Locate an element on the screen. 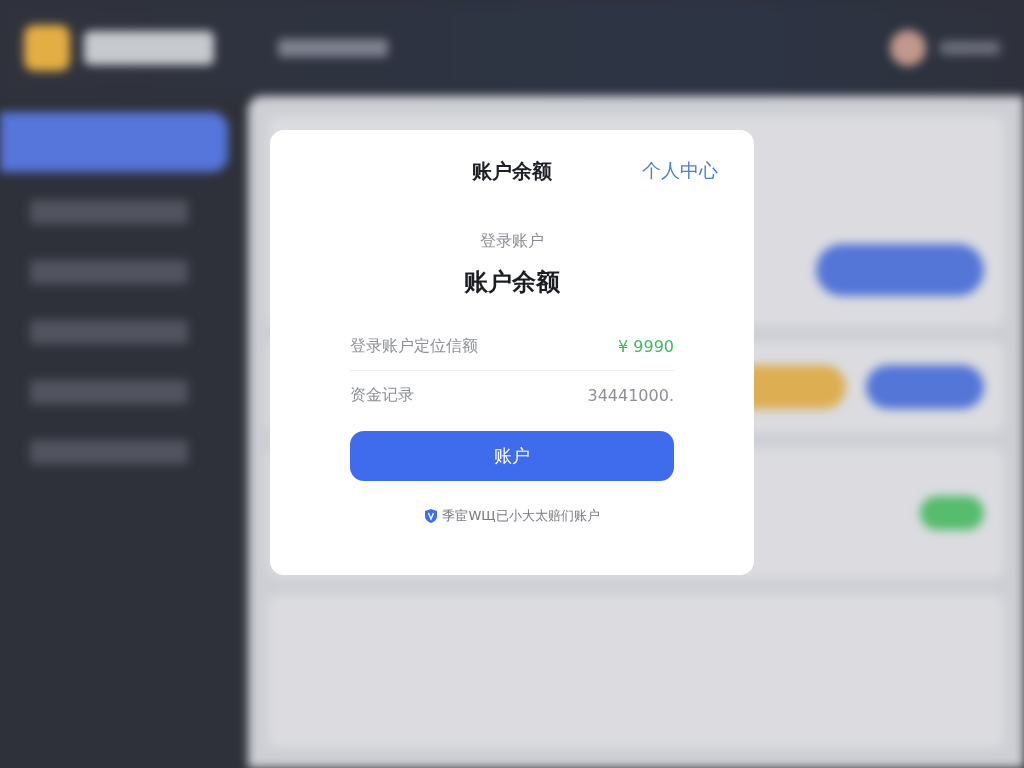 Image resolution: width=1024 pixels, height=768 pixels. row-label: 登录账户定位信额 is located at coordinates (414, 346).